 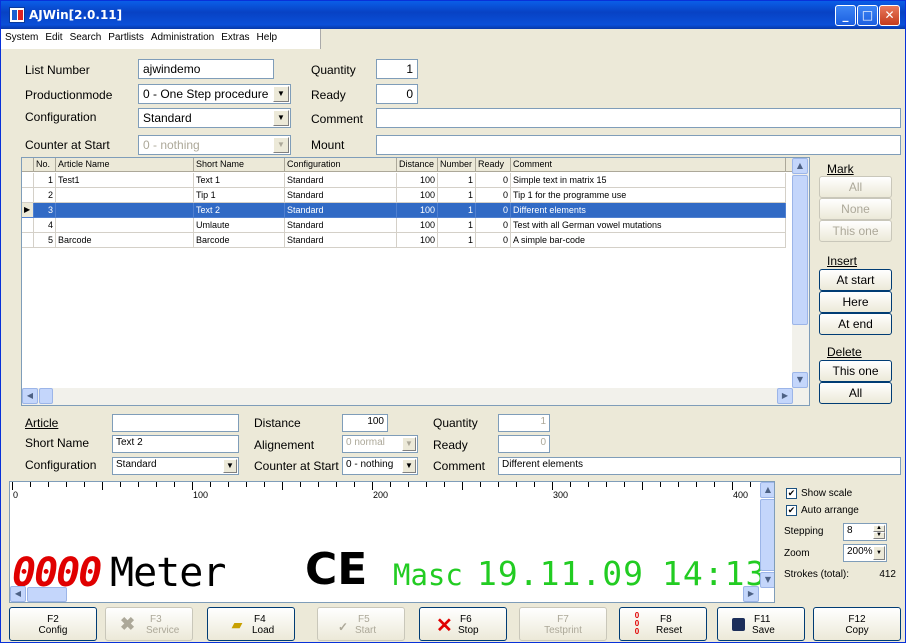 I want to click on column-header-ready: Ready, so click(x=493, y=165).